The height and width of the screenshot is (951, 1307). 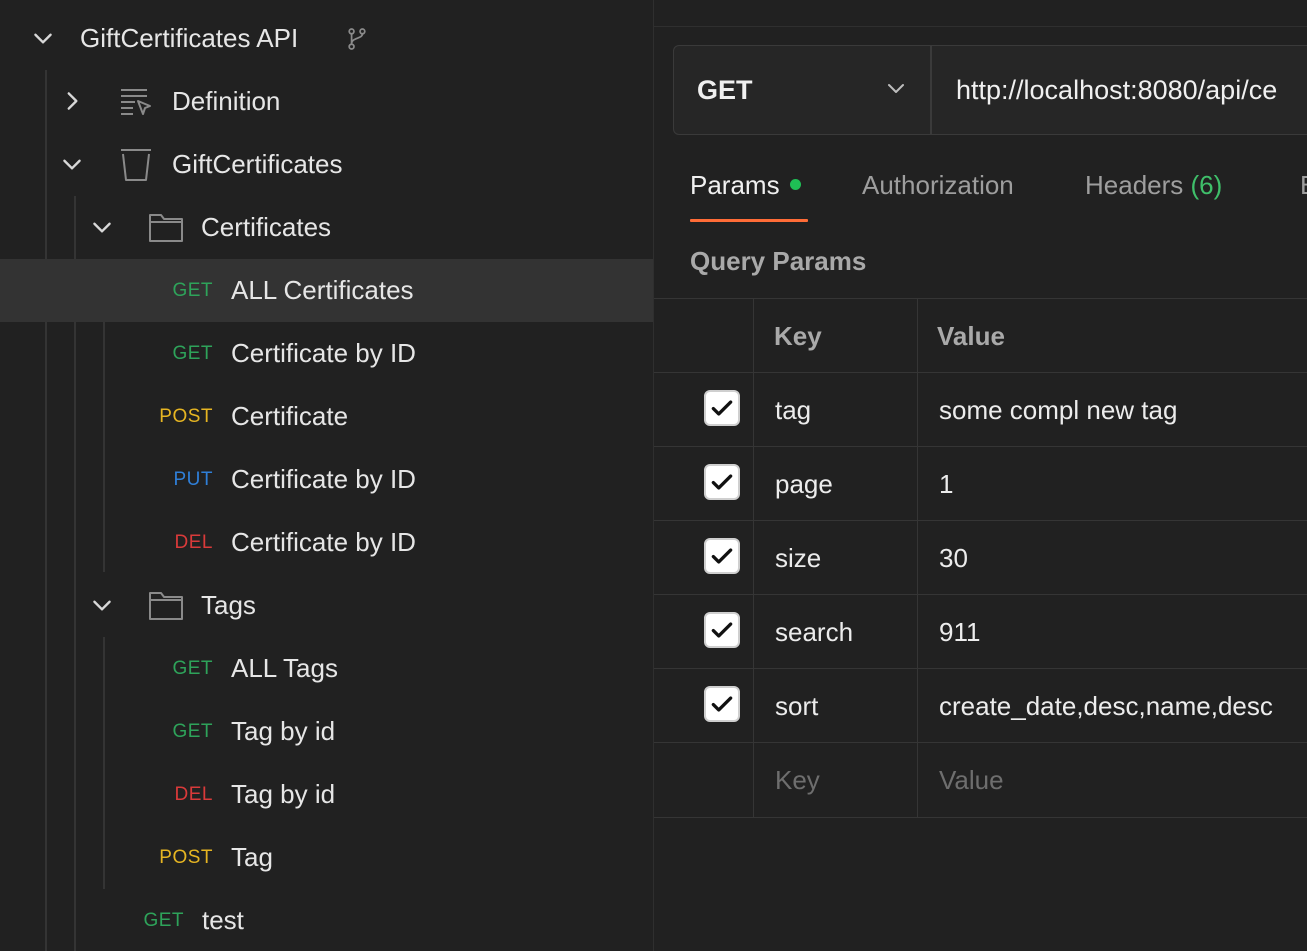 I want to click on request-name: test, so click(x=223, y=920).